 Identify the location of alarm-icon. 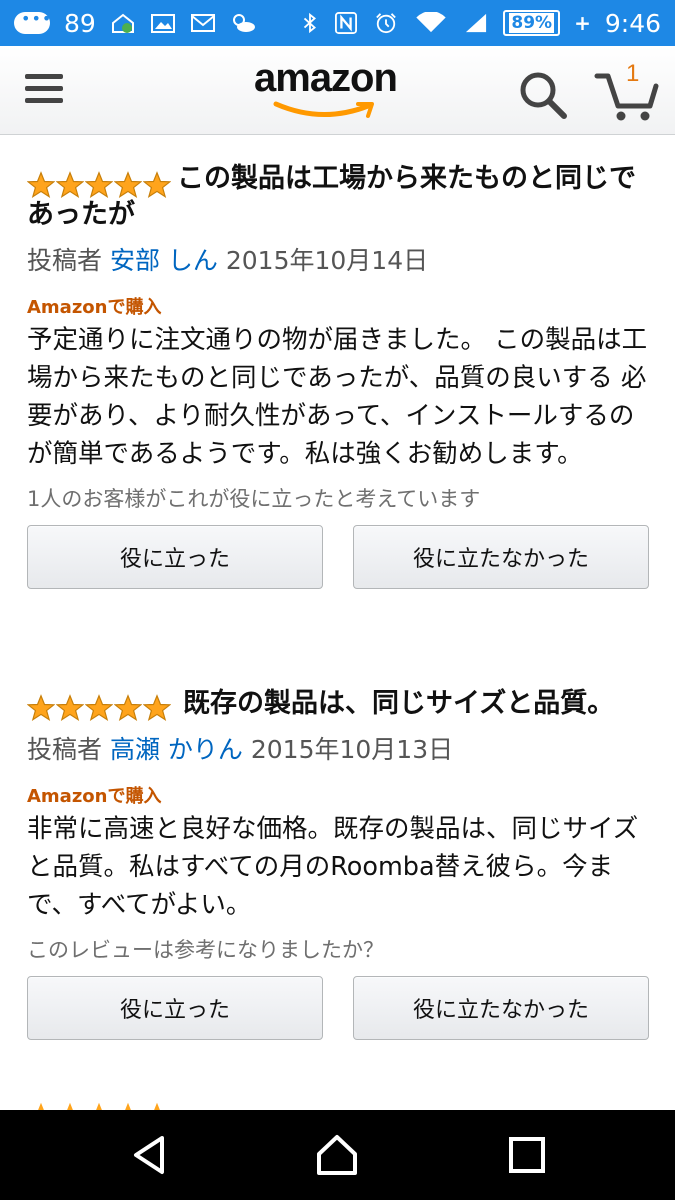
(386, 23).